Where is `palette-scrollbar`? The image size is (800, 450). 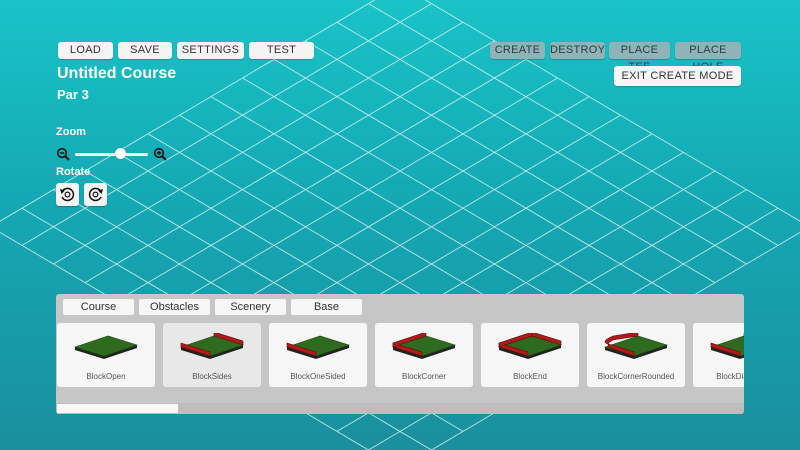
palette-scrollbar is located at coordinates (400, 408).